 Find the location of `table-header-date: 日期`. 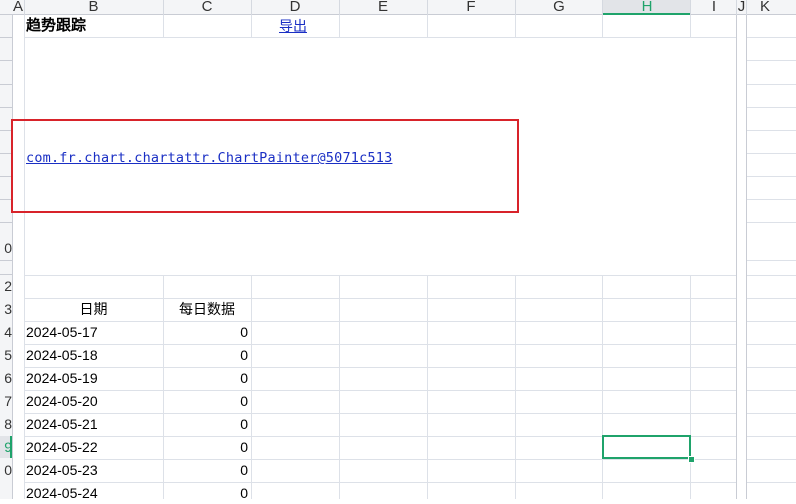

table-header-date: 日期 is located at coordinates (93, 309).